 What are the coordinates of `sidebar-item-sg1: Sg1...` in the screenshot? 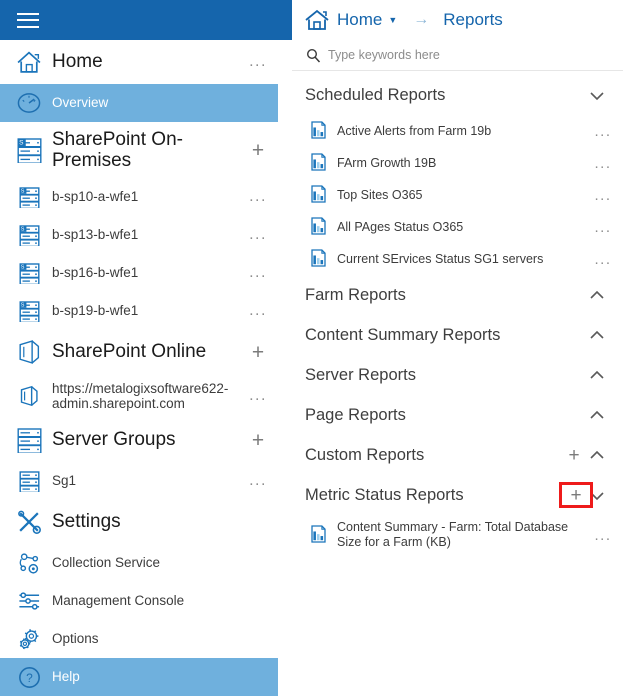 It's located at (139, 481).